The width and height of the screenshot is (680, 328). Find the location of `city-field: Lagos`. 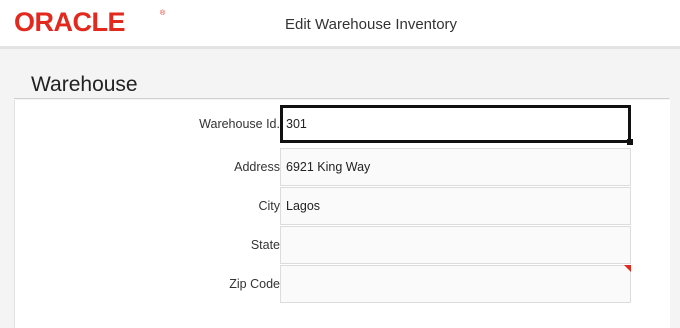

city-field: Lagos is located at coordinates (455, 206).